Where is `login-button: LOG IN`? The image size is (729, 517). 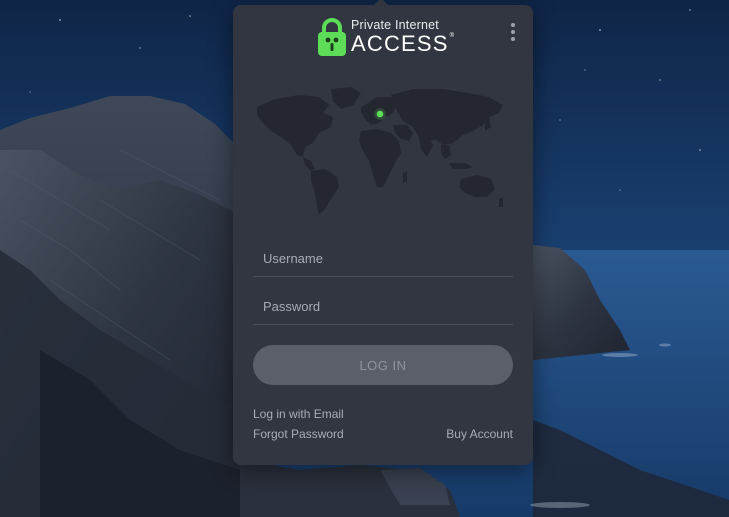 login-button: LOG IN is located at coordinates (383, 365).